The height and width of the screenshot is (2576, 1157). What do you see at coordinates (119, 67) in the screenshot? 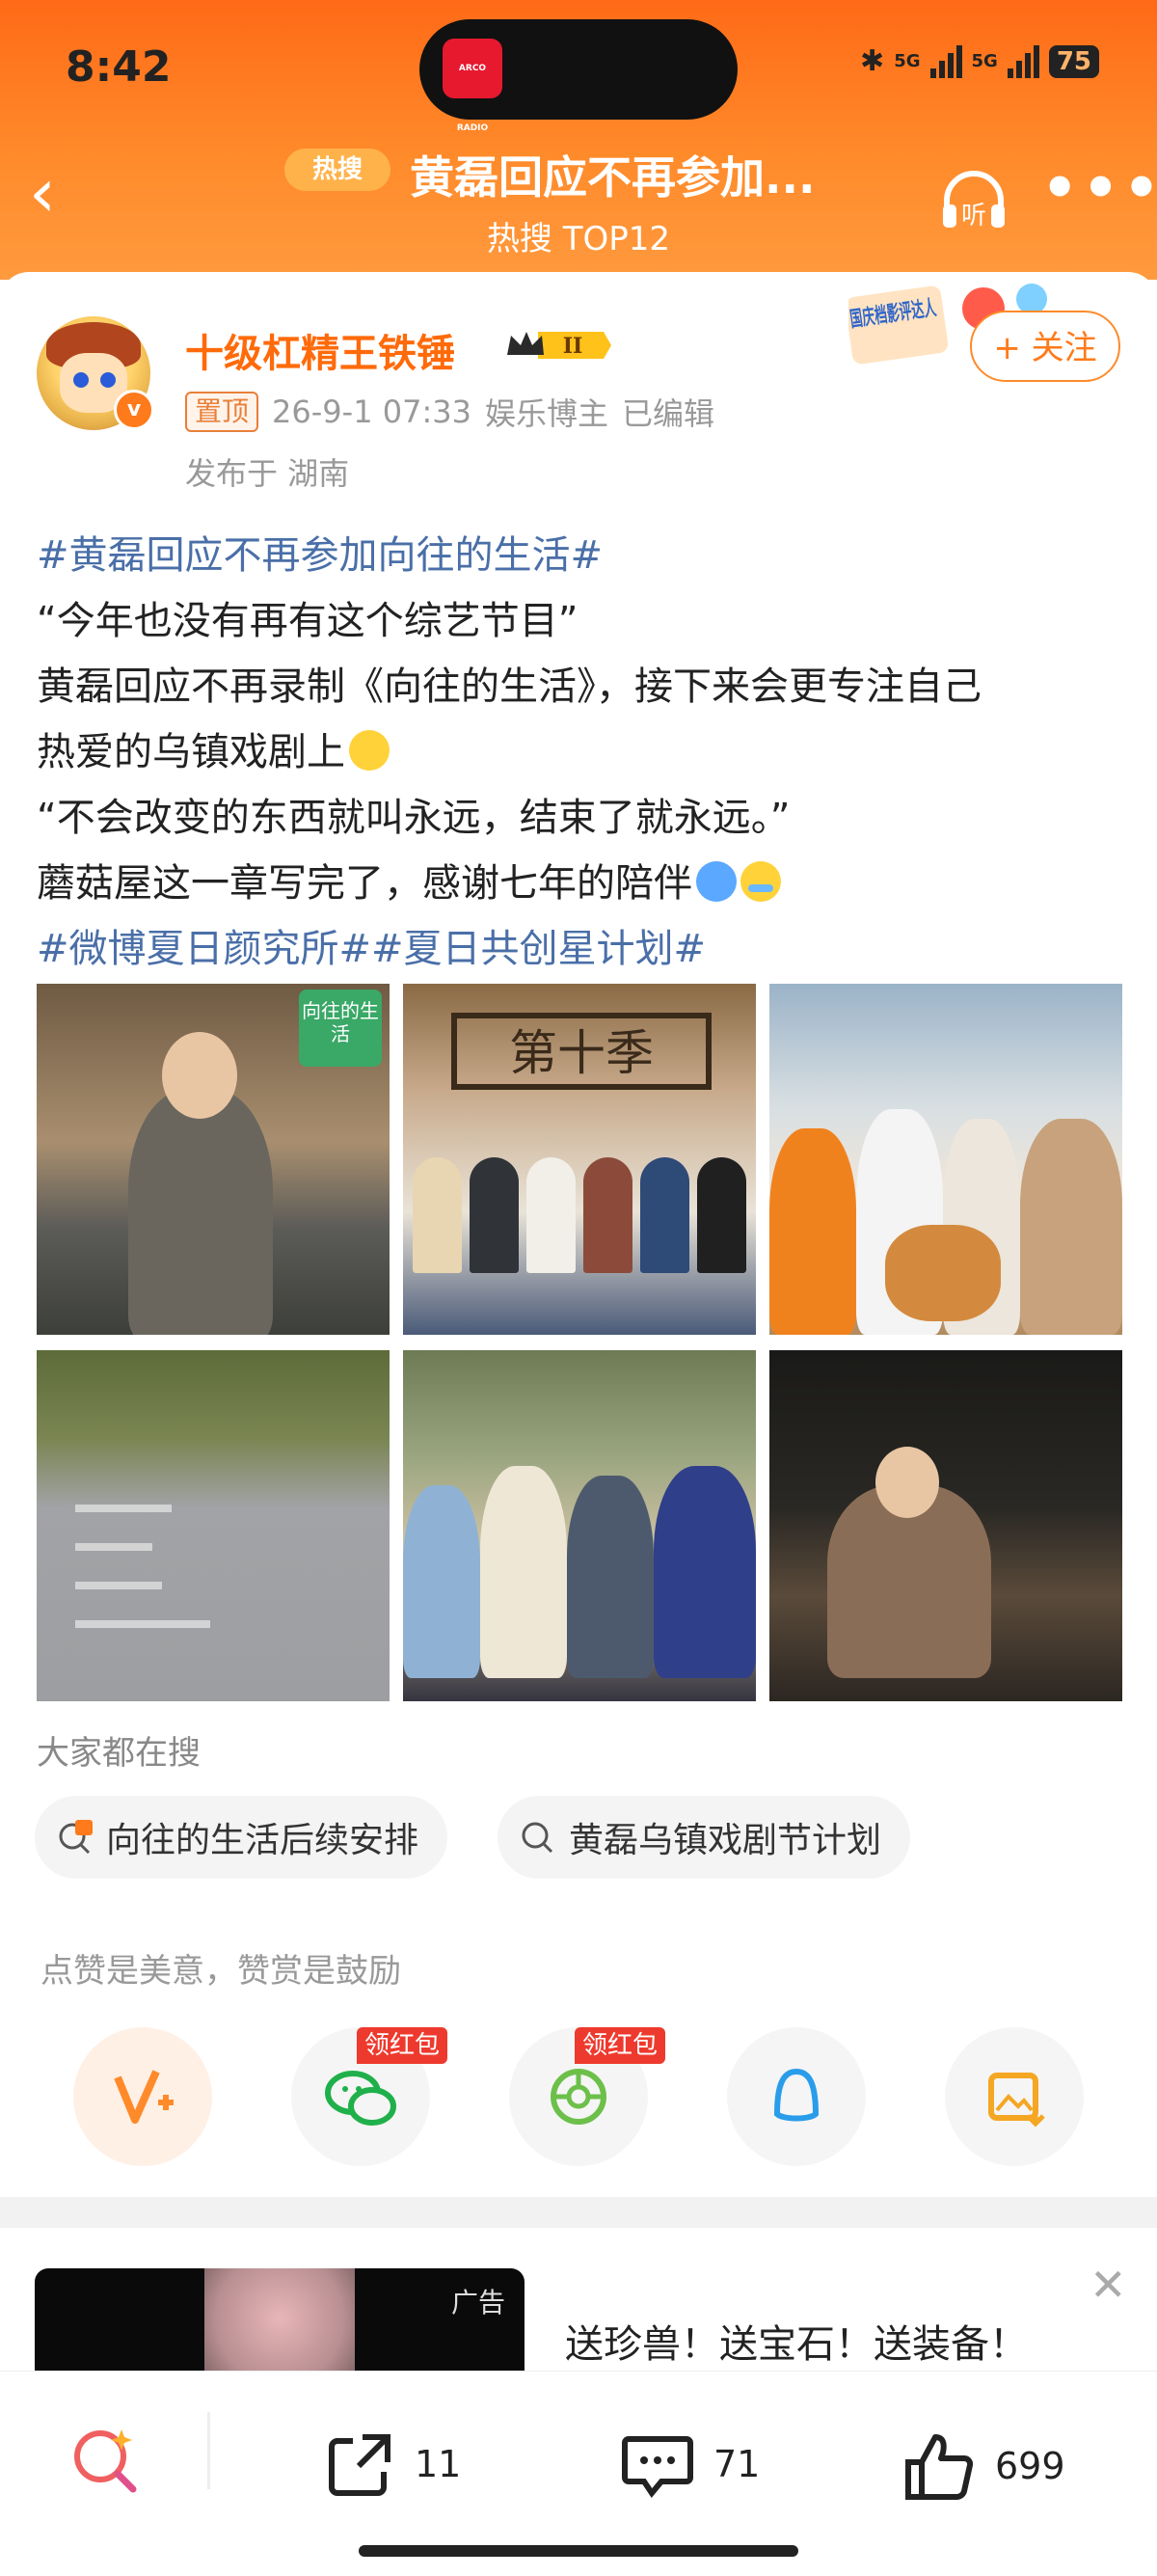
I see `status-time: 8:42` at bounding box center [119, 67].